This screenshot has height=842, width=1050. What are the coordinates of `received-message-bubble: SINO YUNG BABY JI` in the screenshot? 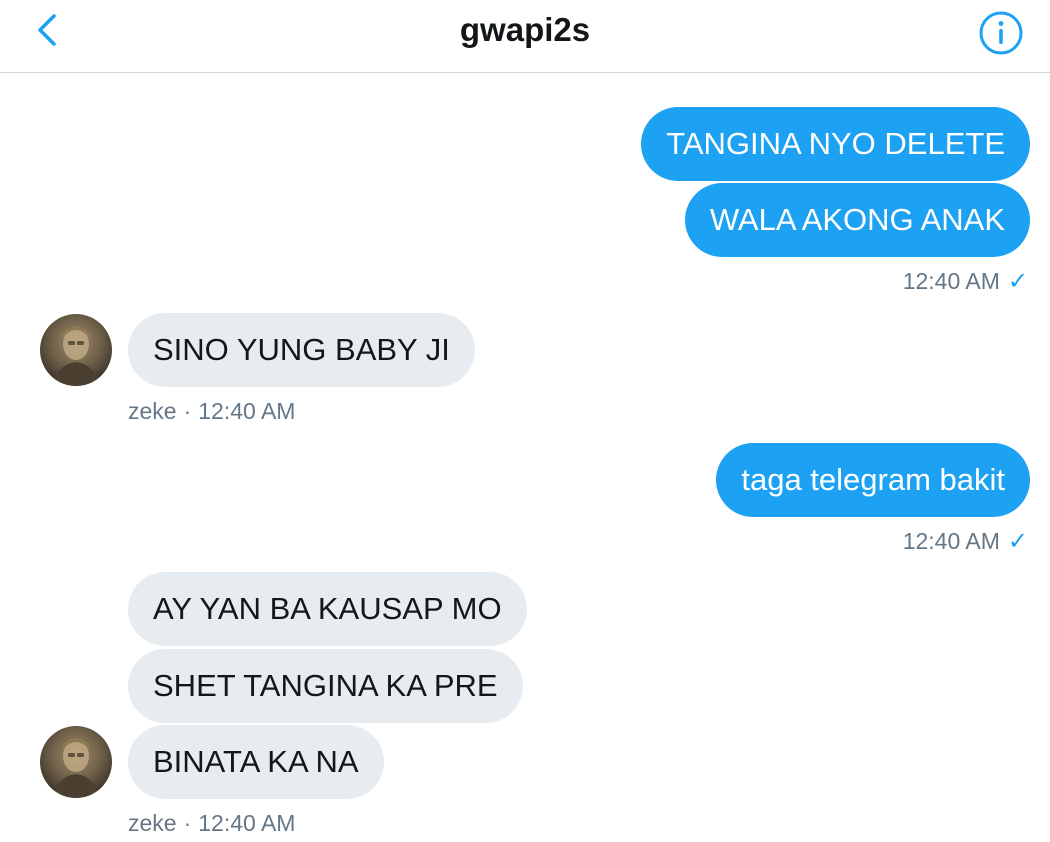 It's located at (301, 350).